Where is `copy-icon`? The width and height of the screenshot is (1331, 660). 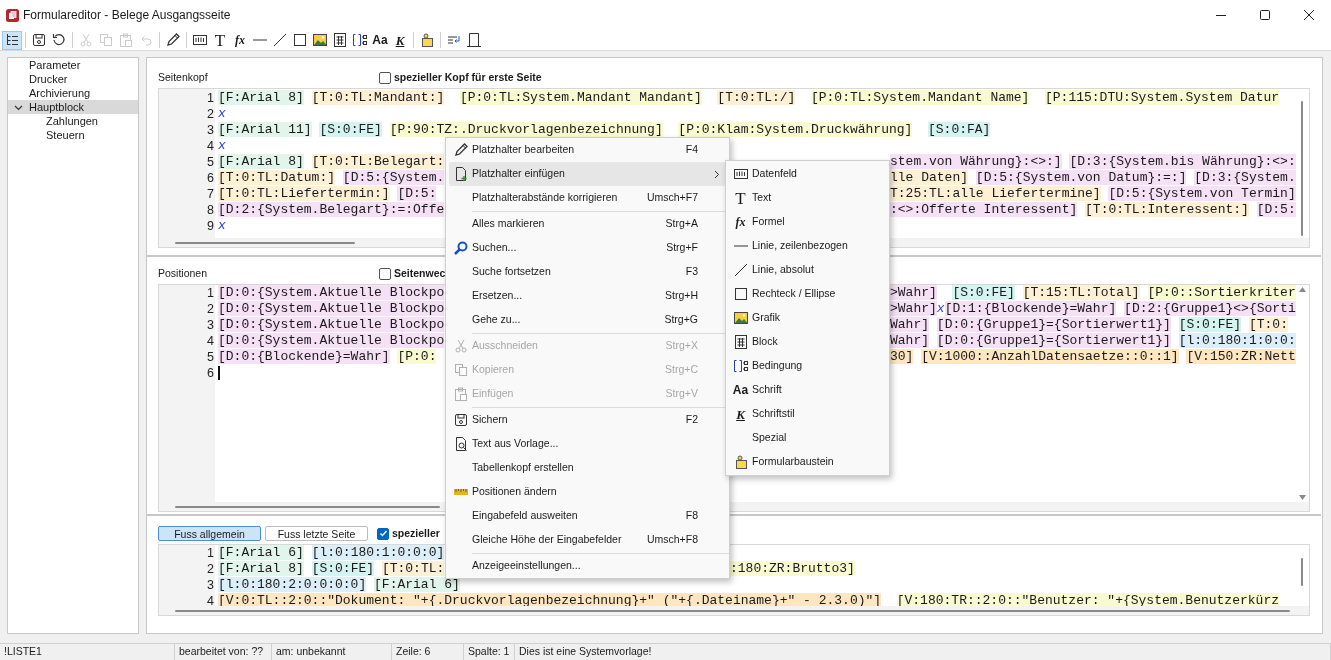 copy-icon is located at coordinates (106, 40).